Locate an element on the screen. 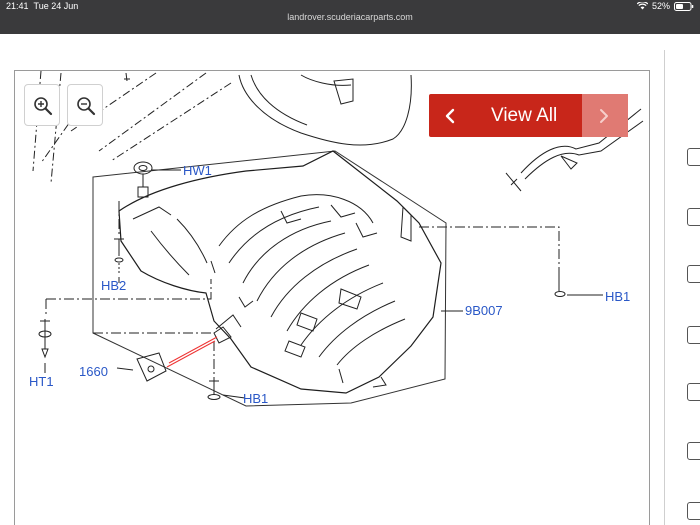 This screenshot has height=525, width=700. status-date: Tue 24 Jun is located at coordinates (56, 6).